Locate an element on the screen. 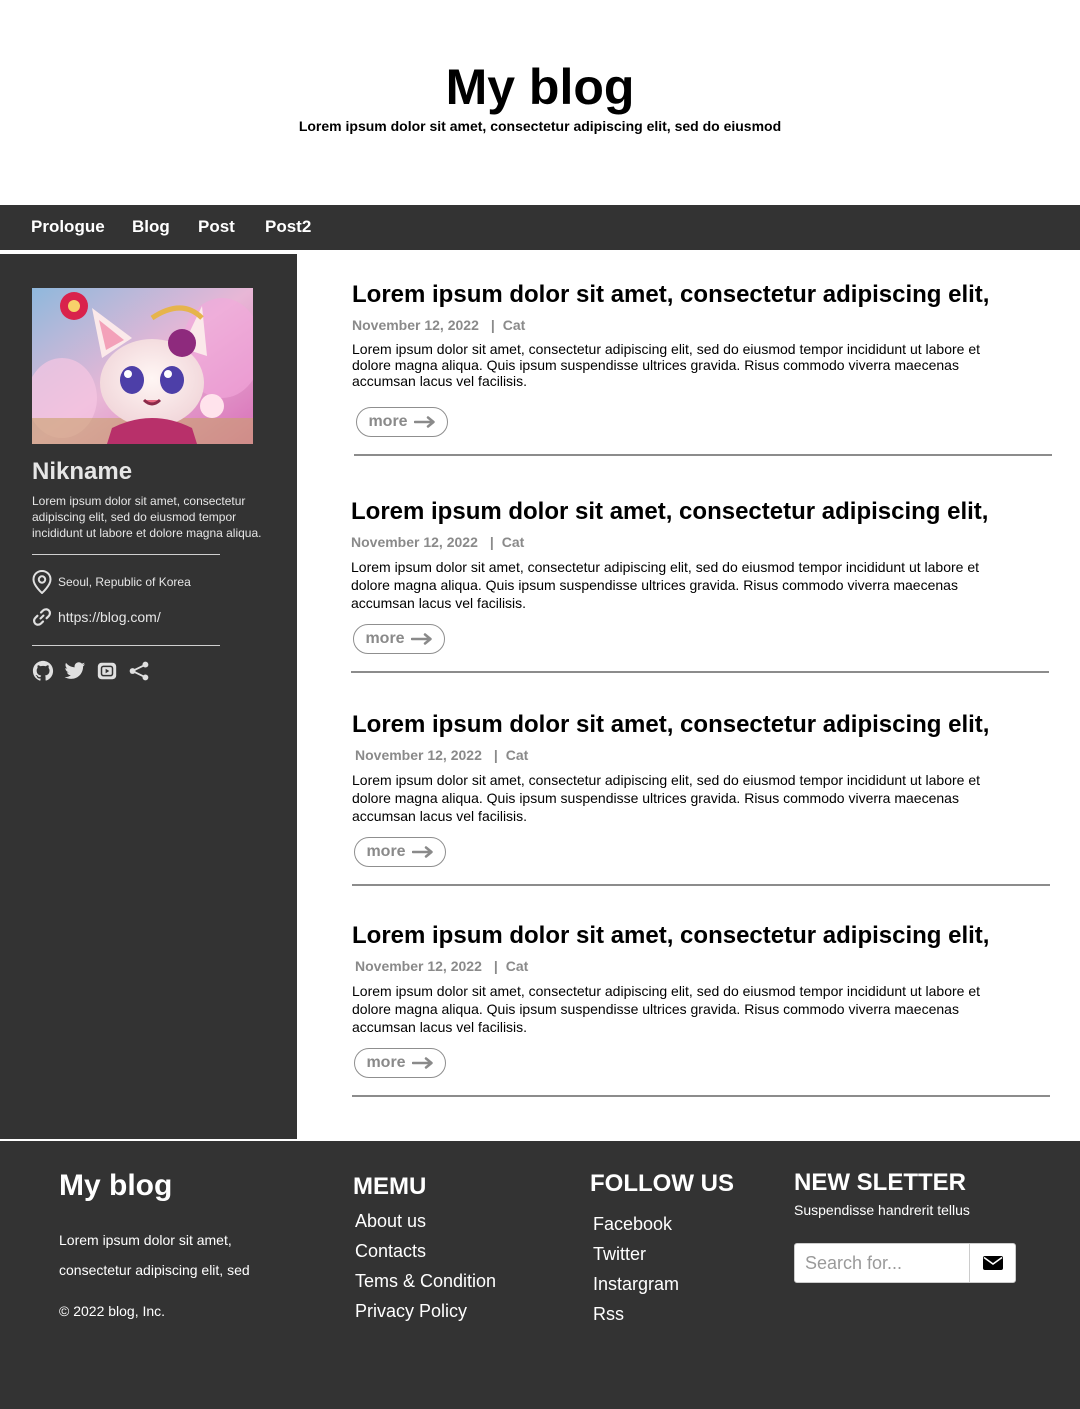  profile-nickname: Nikname is located at coordinates (82, 471).